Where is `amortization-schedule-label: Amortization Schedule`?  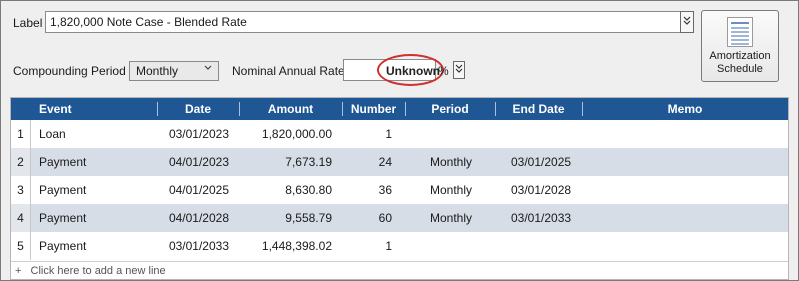
amortization-schedule-label: Amortization Schedule is located at coordinates (739, 63).